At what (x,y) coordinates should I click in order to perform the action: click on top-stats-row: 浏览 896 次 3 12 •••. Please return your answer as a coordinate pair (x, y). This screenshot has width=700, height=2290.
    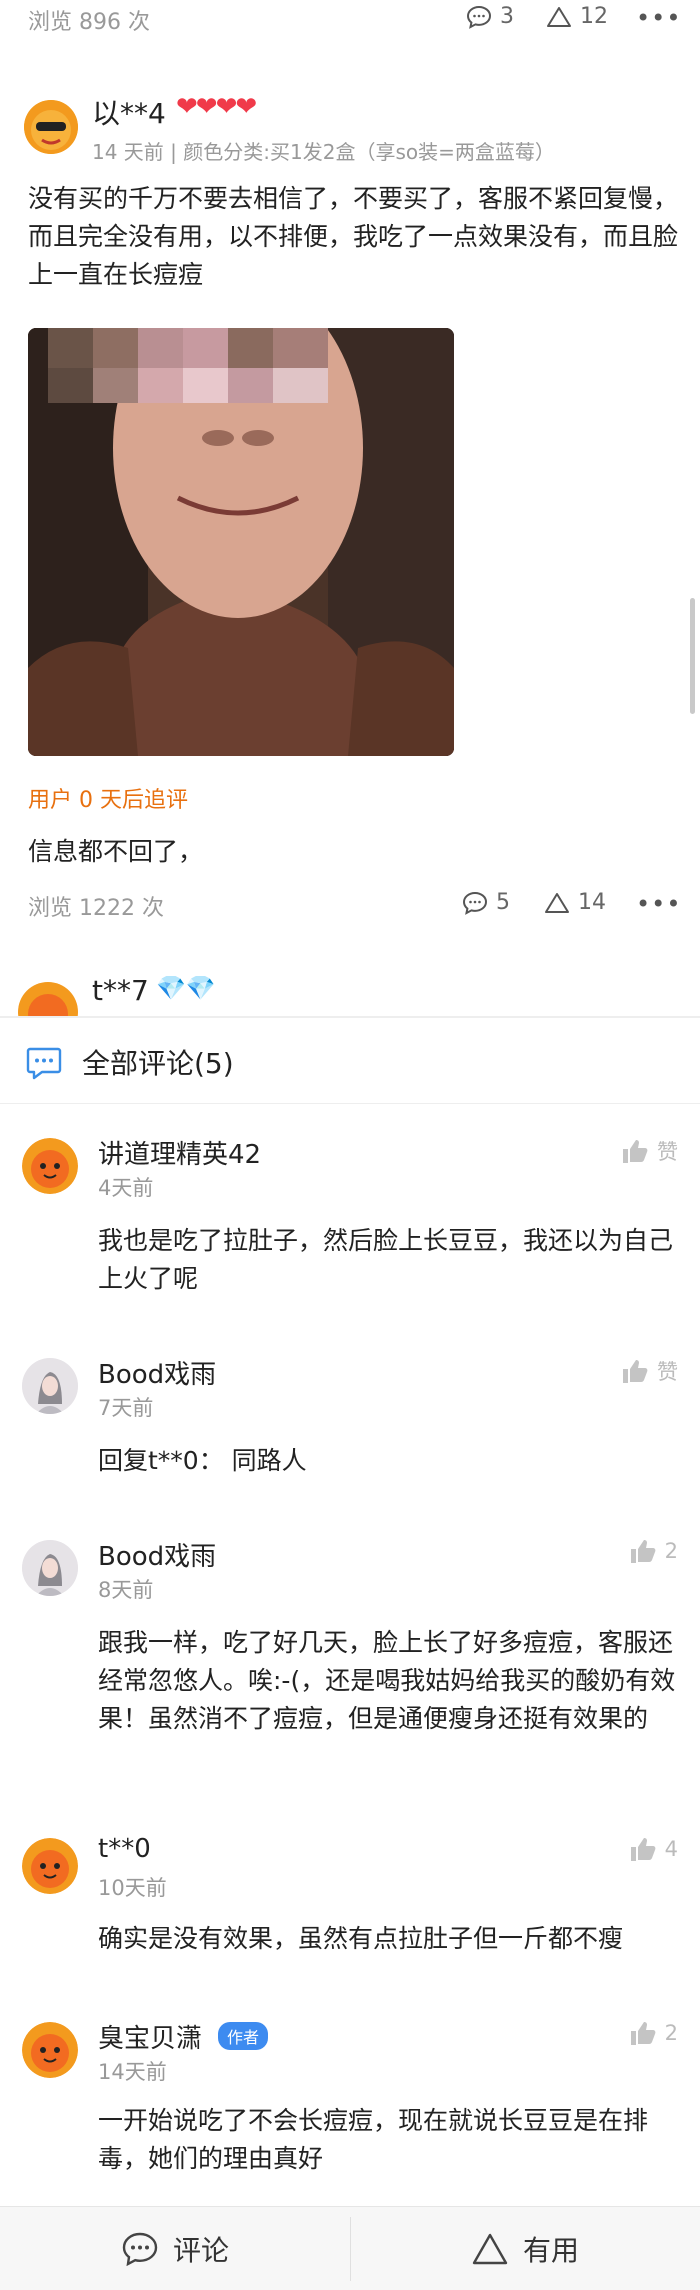
    Looking at the image, I should click on (350, 20).